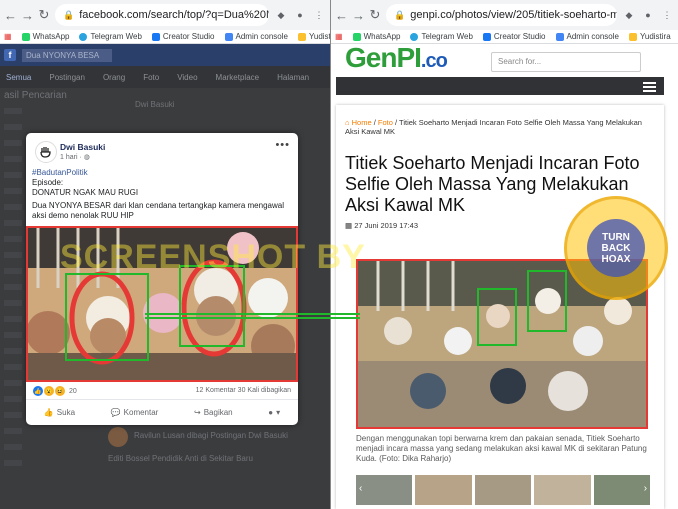 The image size is (678, 509). What do you see at coordinates (293, 77) in the screenshot?
I see `tab-halaman: Halaman` at bounding box center [293, 77].